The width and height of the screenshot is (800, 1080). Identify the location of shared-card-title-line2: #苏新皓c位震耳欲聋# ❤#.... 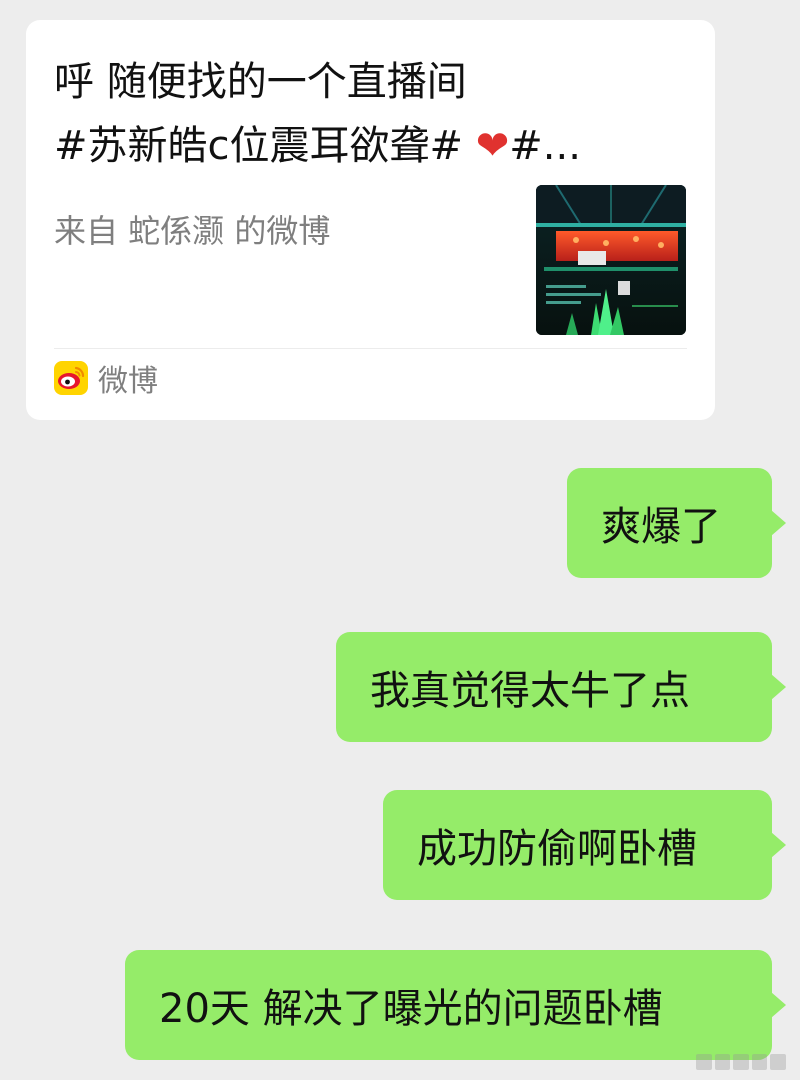
(374, 146).